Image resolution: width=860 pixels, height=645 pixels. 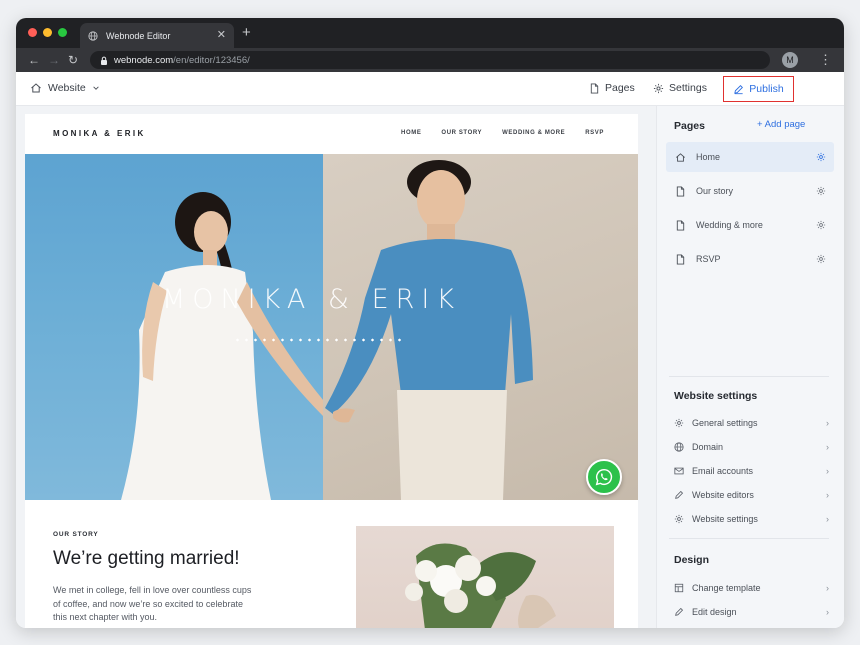 What do you see at coordinates (430, 33) in the screenshot?
I see `browser-tab-bar: Webnode Editor ✕ +` at bounding box center [430, 33].